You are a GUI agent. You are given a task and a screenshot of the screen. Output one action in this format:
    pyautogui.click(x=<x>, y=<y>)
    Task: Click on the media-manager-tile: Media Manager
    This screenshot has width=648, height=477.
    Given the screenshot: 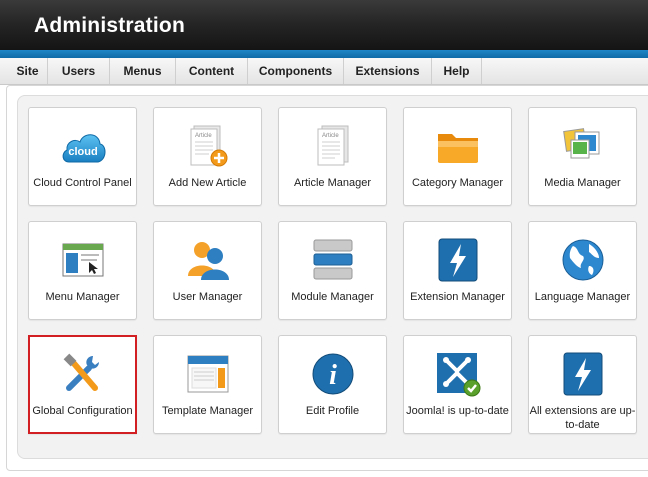 What is the action you would take?
    pyautogui.click(x=582, y=156)
    